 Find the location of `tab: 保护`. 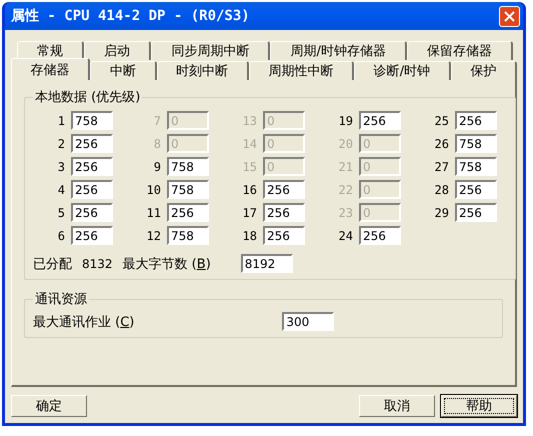

tab: 保护 is located at coordinates (483, 70).